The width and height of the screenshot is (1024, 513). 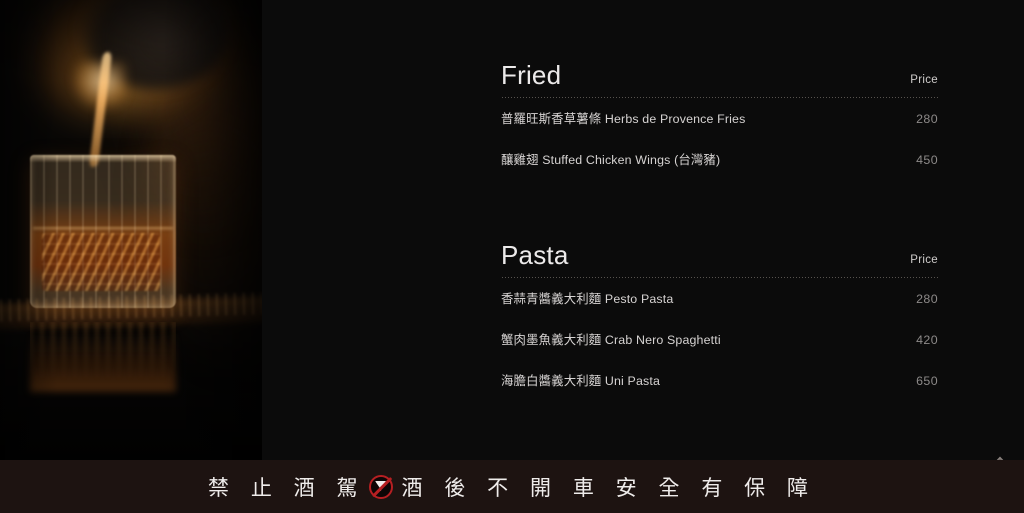 I want to click on menu-item-price: 450, so click(x=927, y=160).